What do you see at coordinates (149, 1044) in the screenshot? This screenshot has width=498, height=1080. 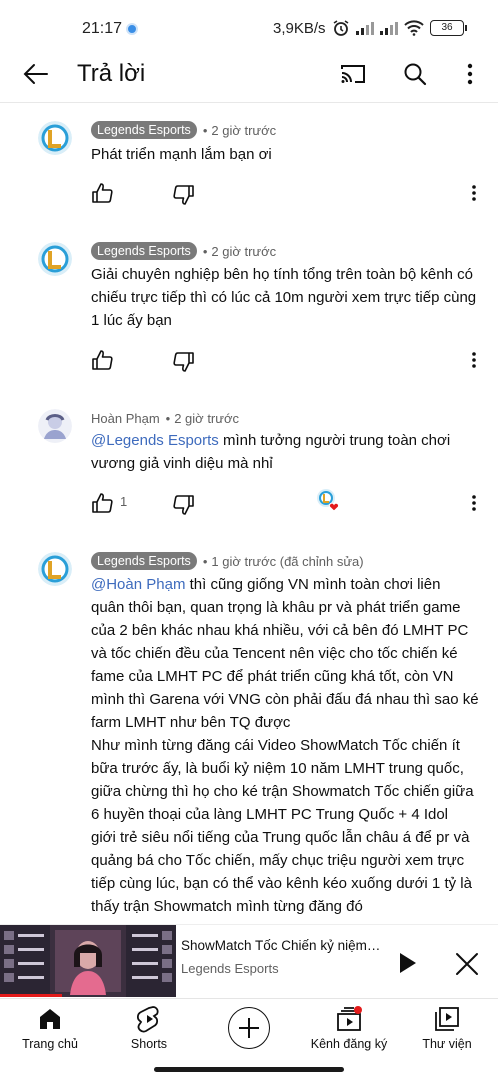 I see `nav-shorts-label: Shorts` at bounding box center [149, 1044].